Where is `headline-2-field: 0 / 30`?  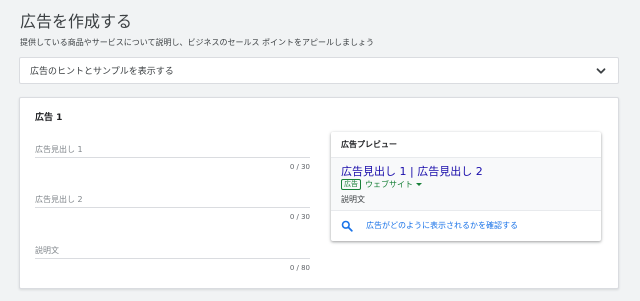 headline-2-field: 0 / 30 is located at coordinates (172, 206).